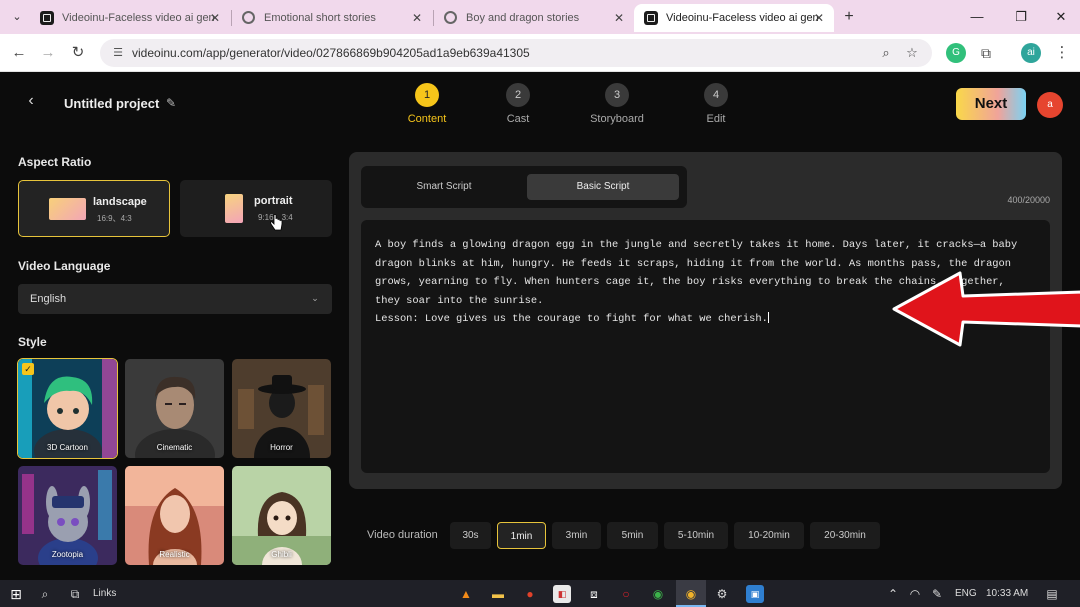 The width and height of the screenshot is (1080, 607). Describe the element at coordinates (276, 222) in the screenshot. I see `hand-cursor-icon` at that location.